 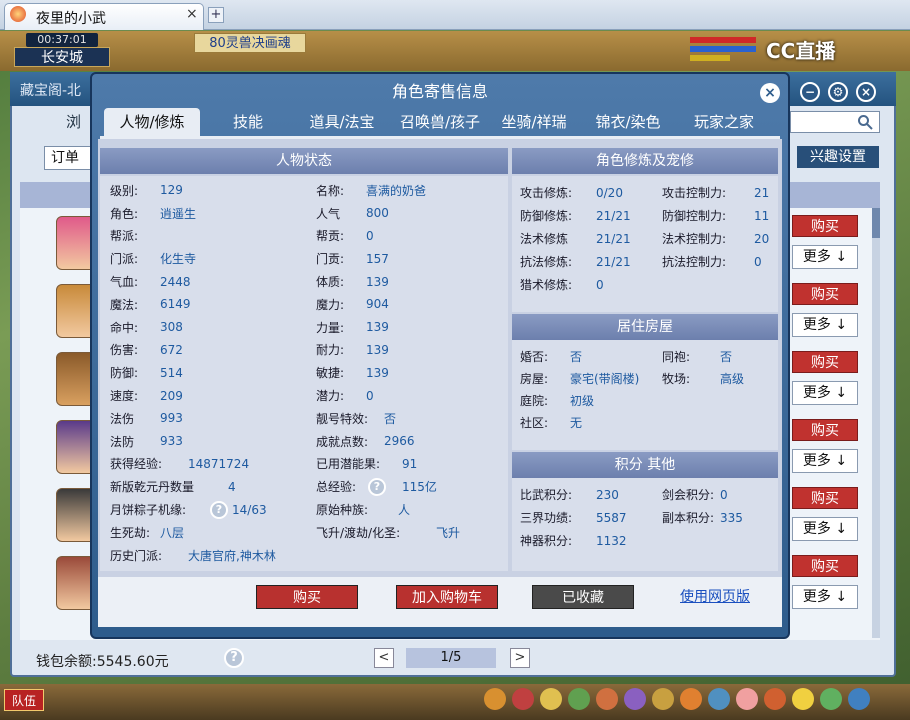 What do you see at coordinates (370, 235) in the screenshot?
I see `stat-value: 0` at bounding box center [370, 235].